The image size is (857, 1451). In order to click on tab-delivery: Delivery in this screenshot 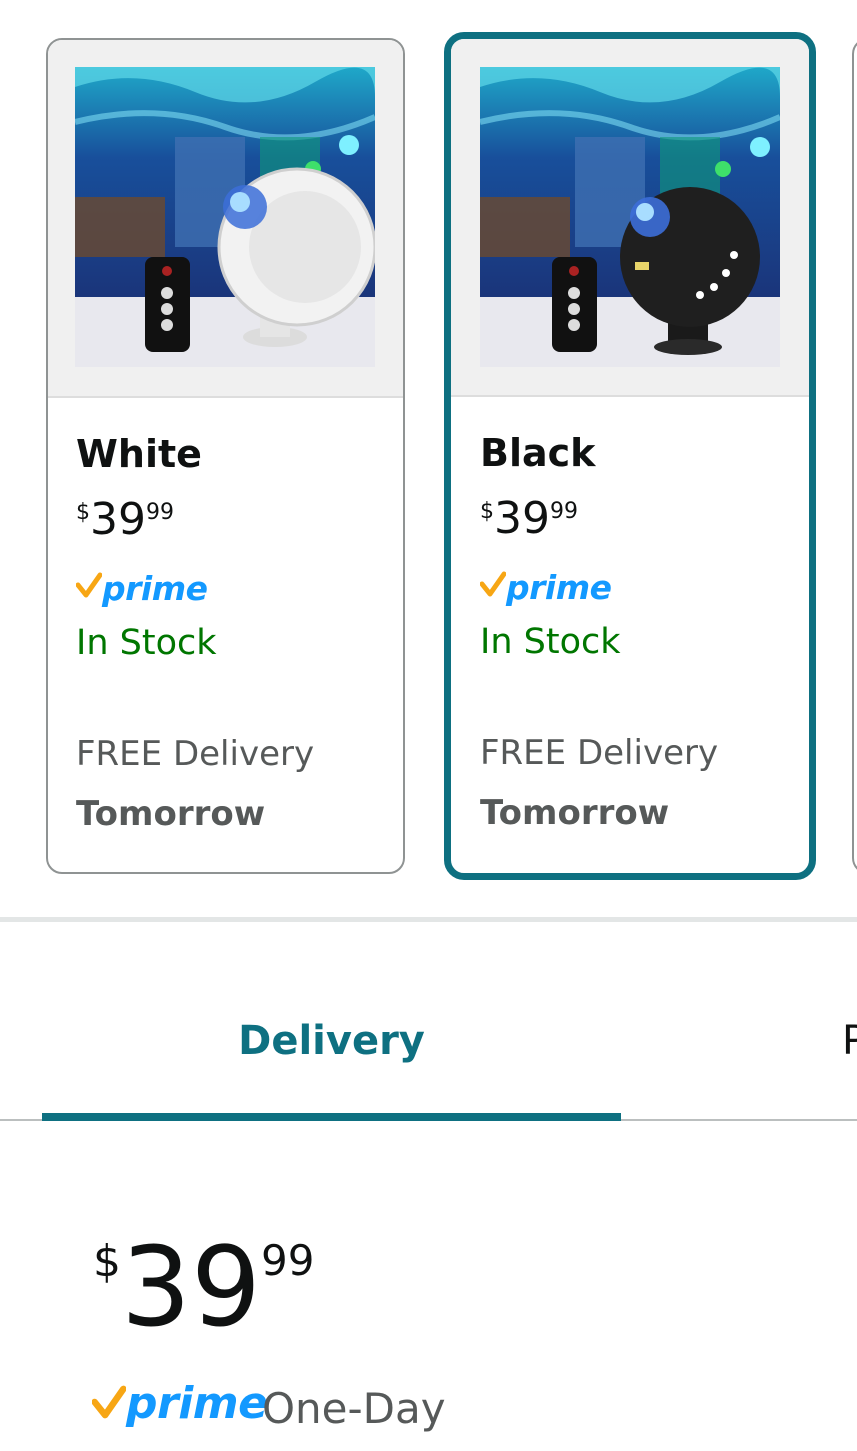, I will do `click(331, 1041)`.